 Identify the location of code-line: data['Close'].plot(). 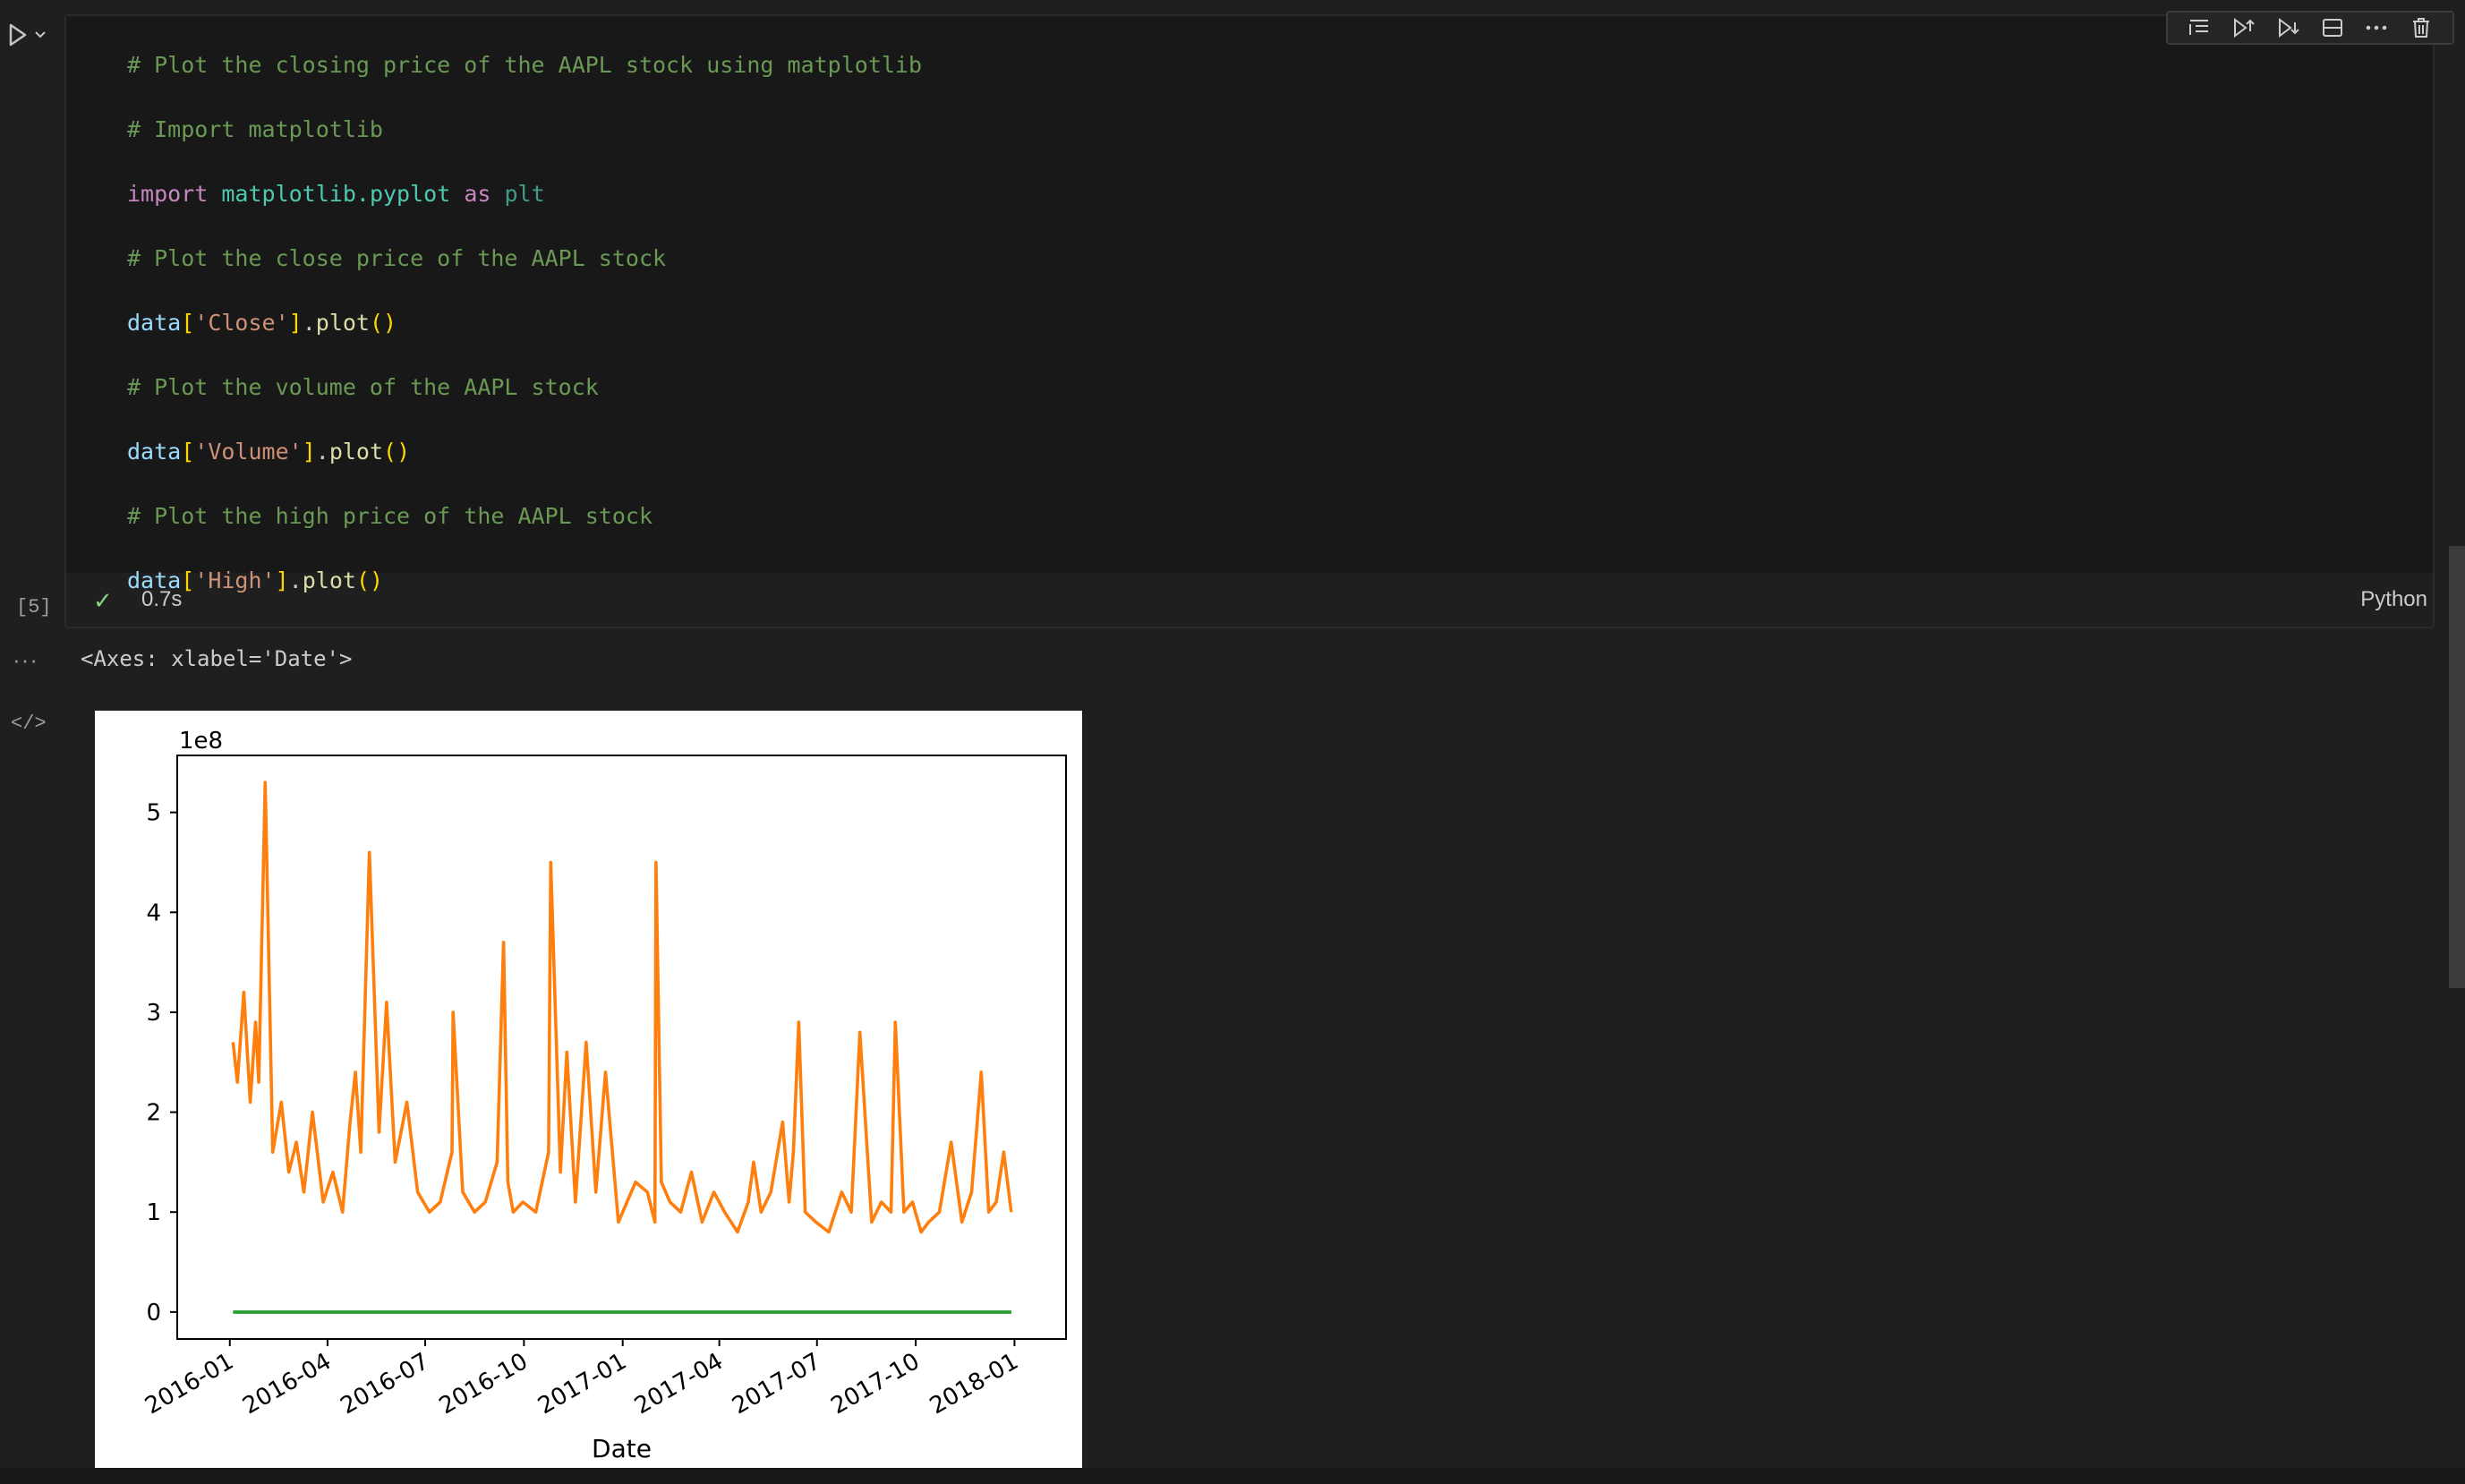
(262, 323).